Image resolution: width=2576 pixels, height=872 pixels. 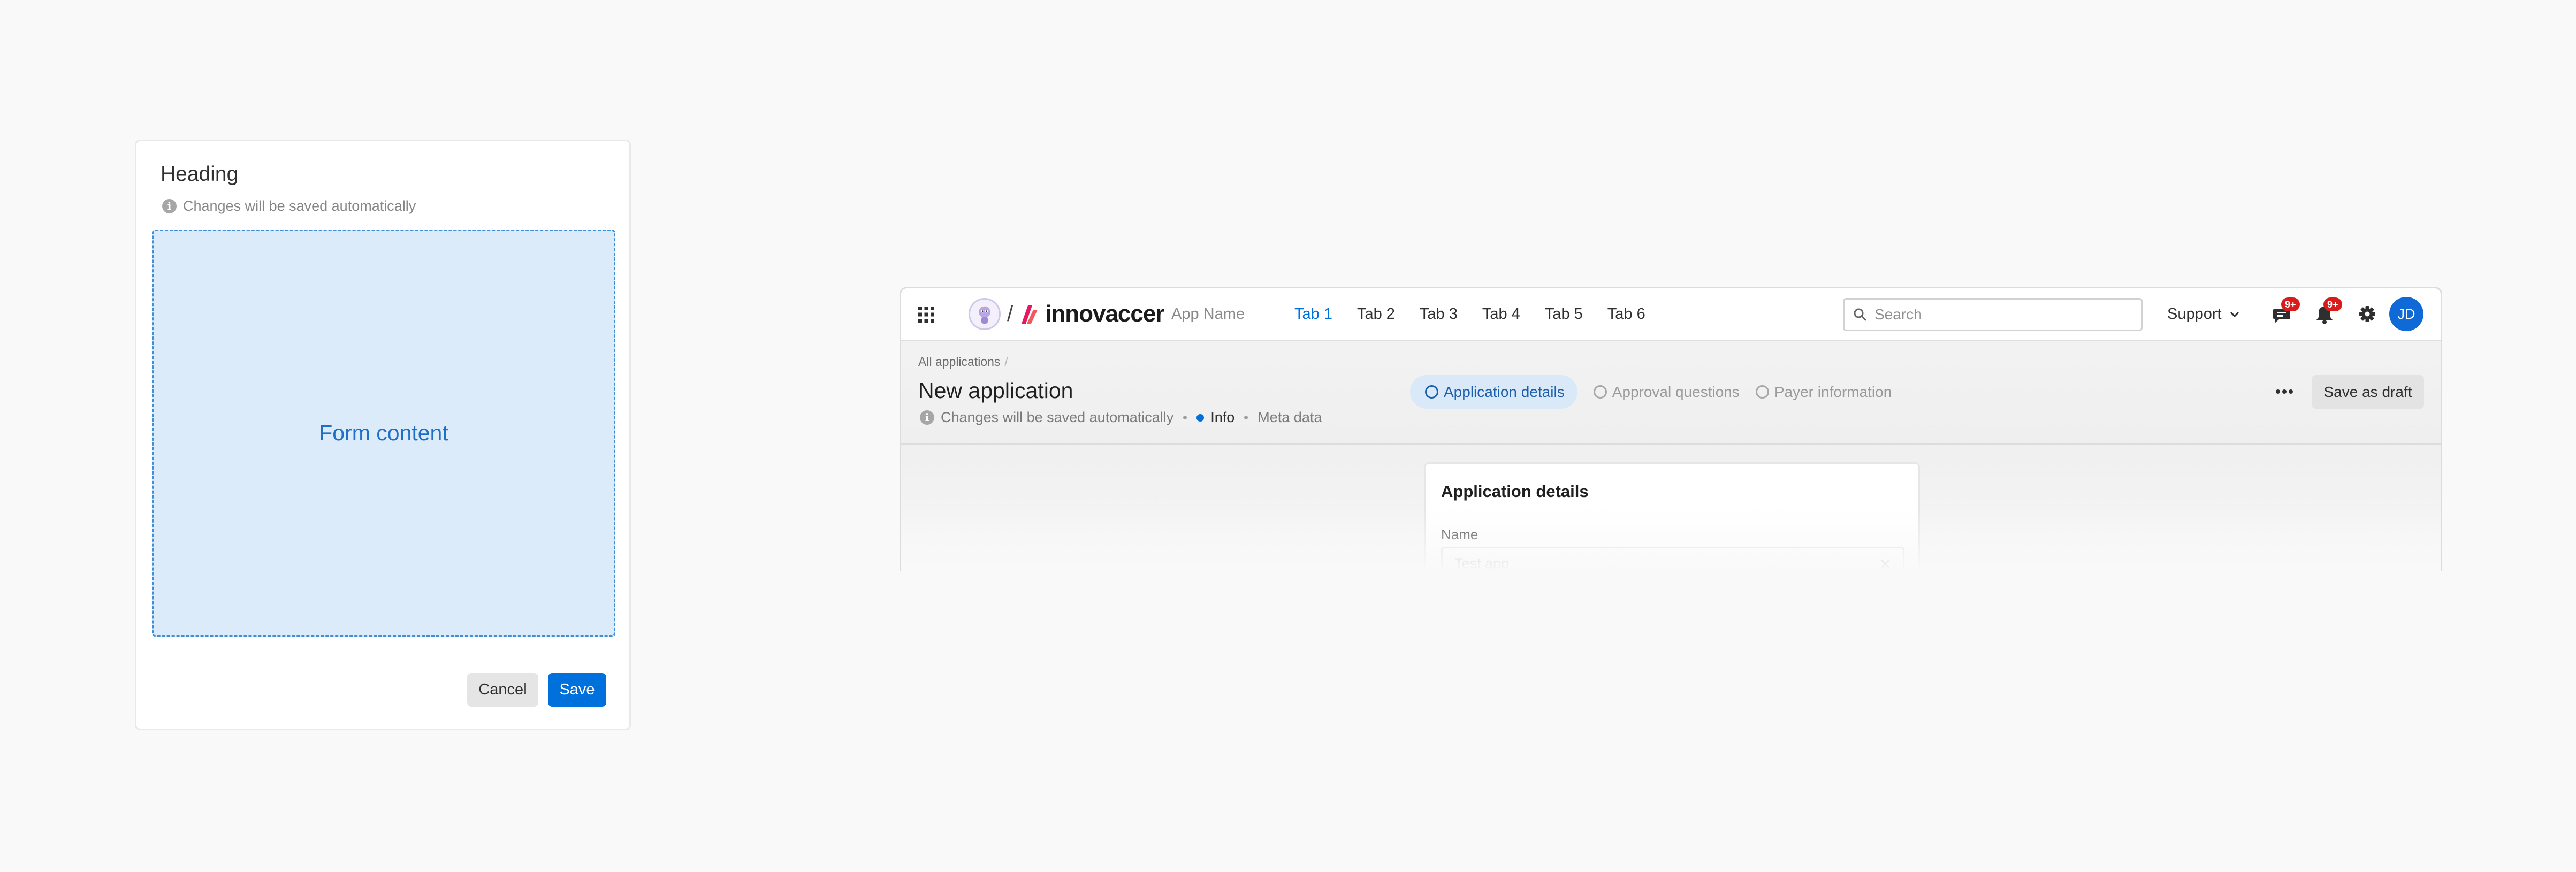 I want to click on section-title: Application details, so click(x=1515, y=491).